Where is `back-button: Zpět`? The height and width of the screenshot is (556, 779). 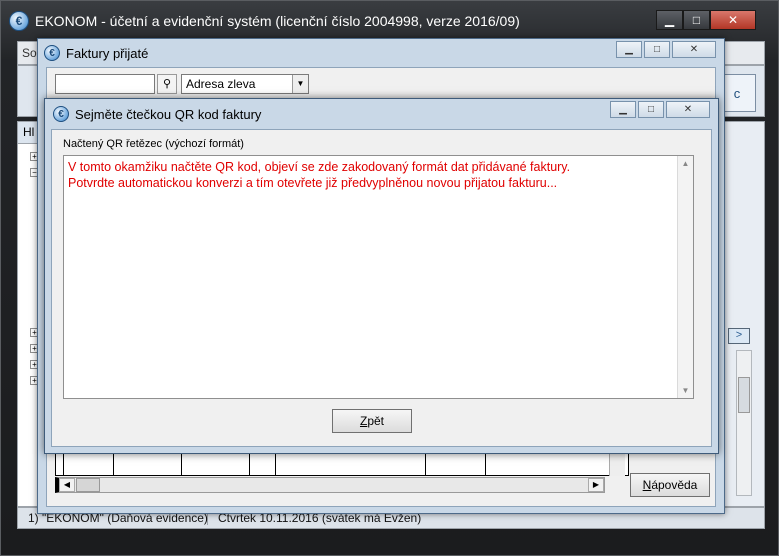 back-button: Zpět is located at coordinates (372, 421).